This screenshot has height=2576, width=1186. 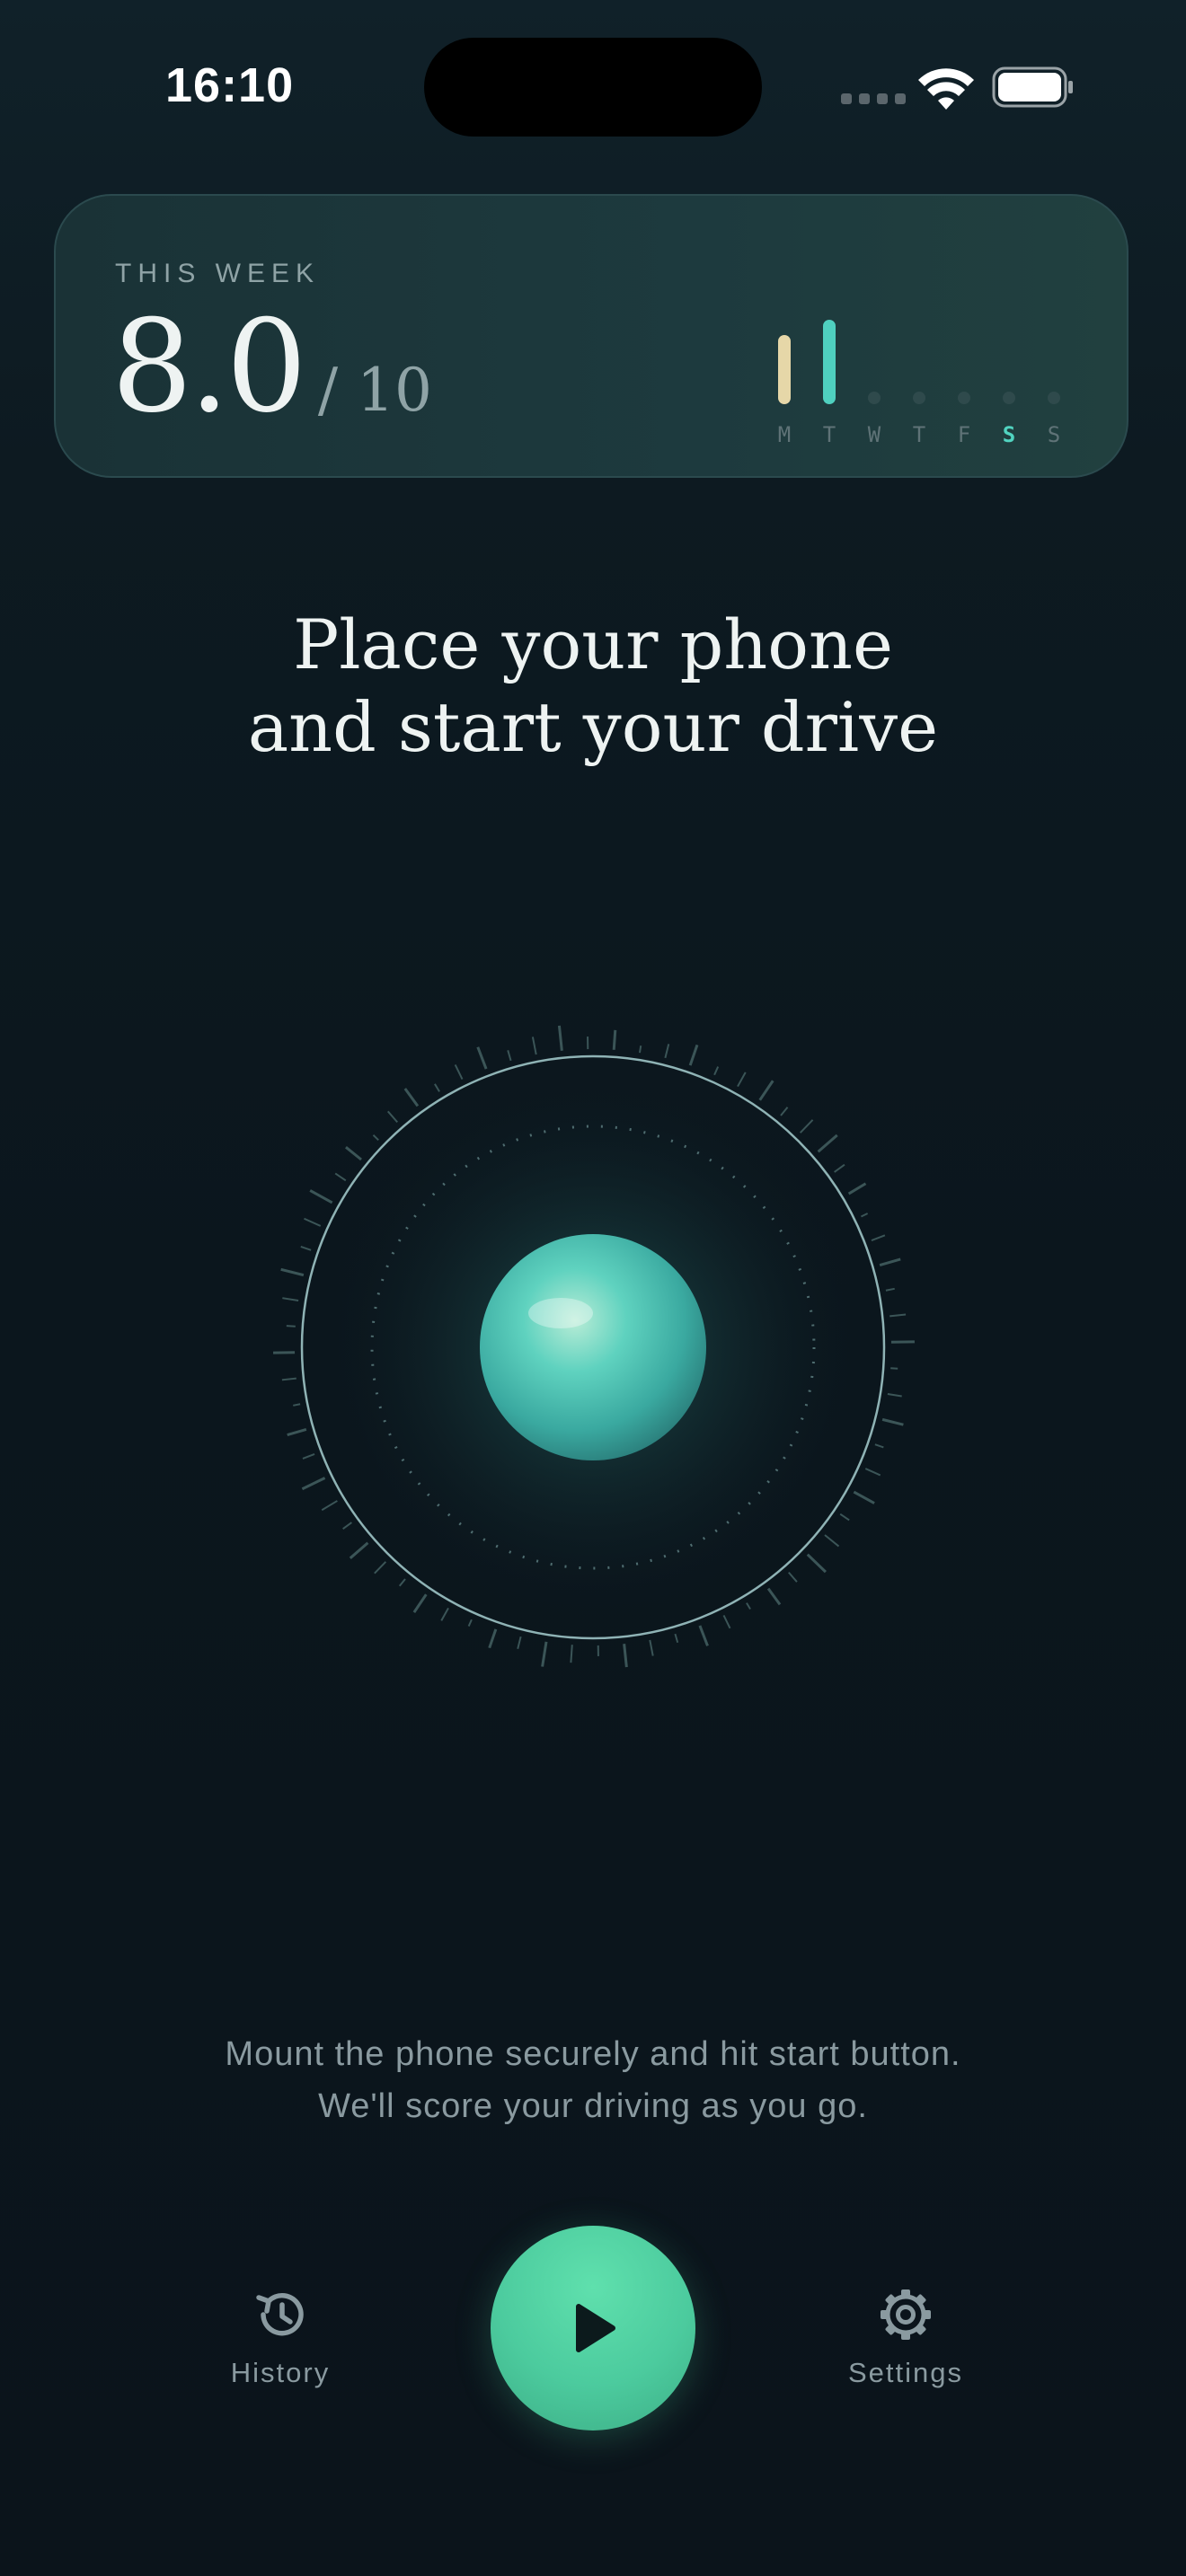 What do you see at coordinates (280, 2372) in the screenshot?
I see `history-label: History` at bounding box center [280, 2372].